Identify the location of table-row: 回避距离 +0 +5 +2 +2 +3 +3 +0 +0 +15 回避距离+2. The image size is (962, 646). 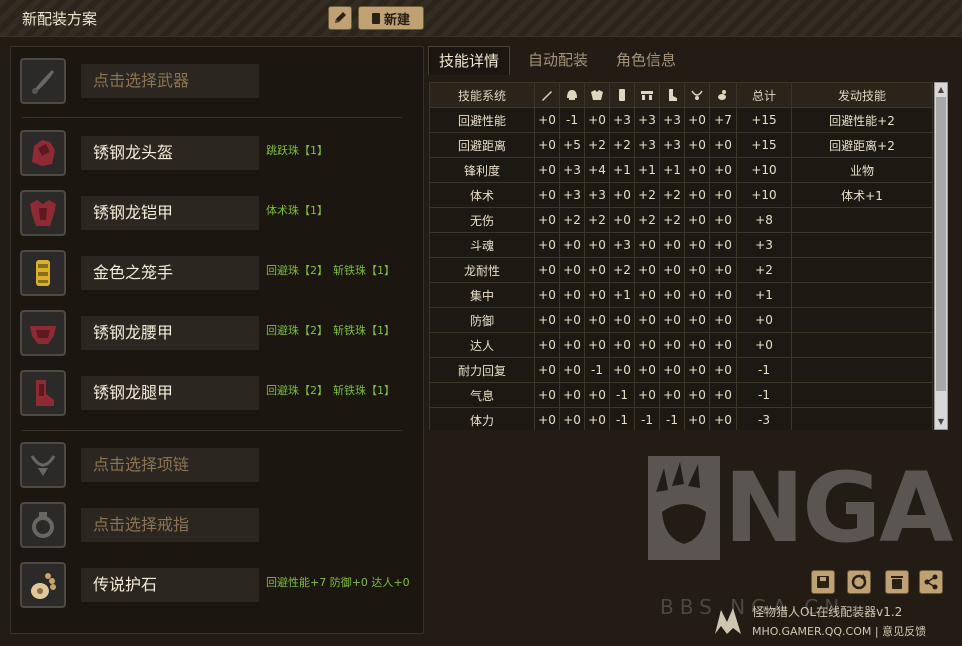
(681, 145).